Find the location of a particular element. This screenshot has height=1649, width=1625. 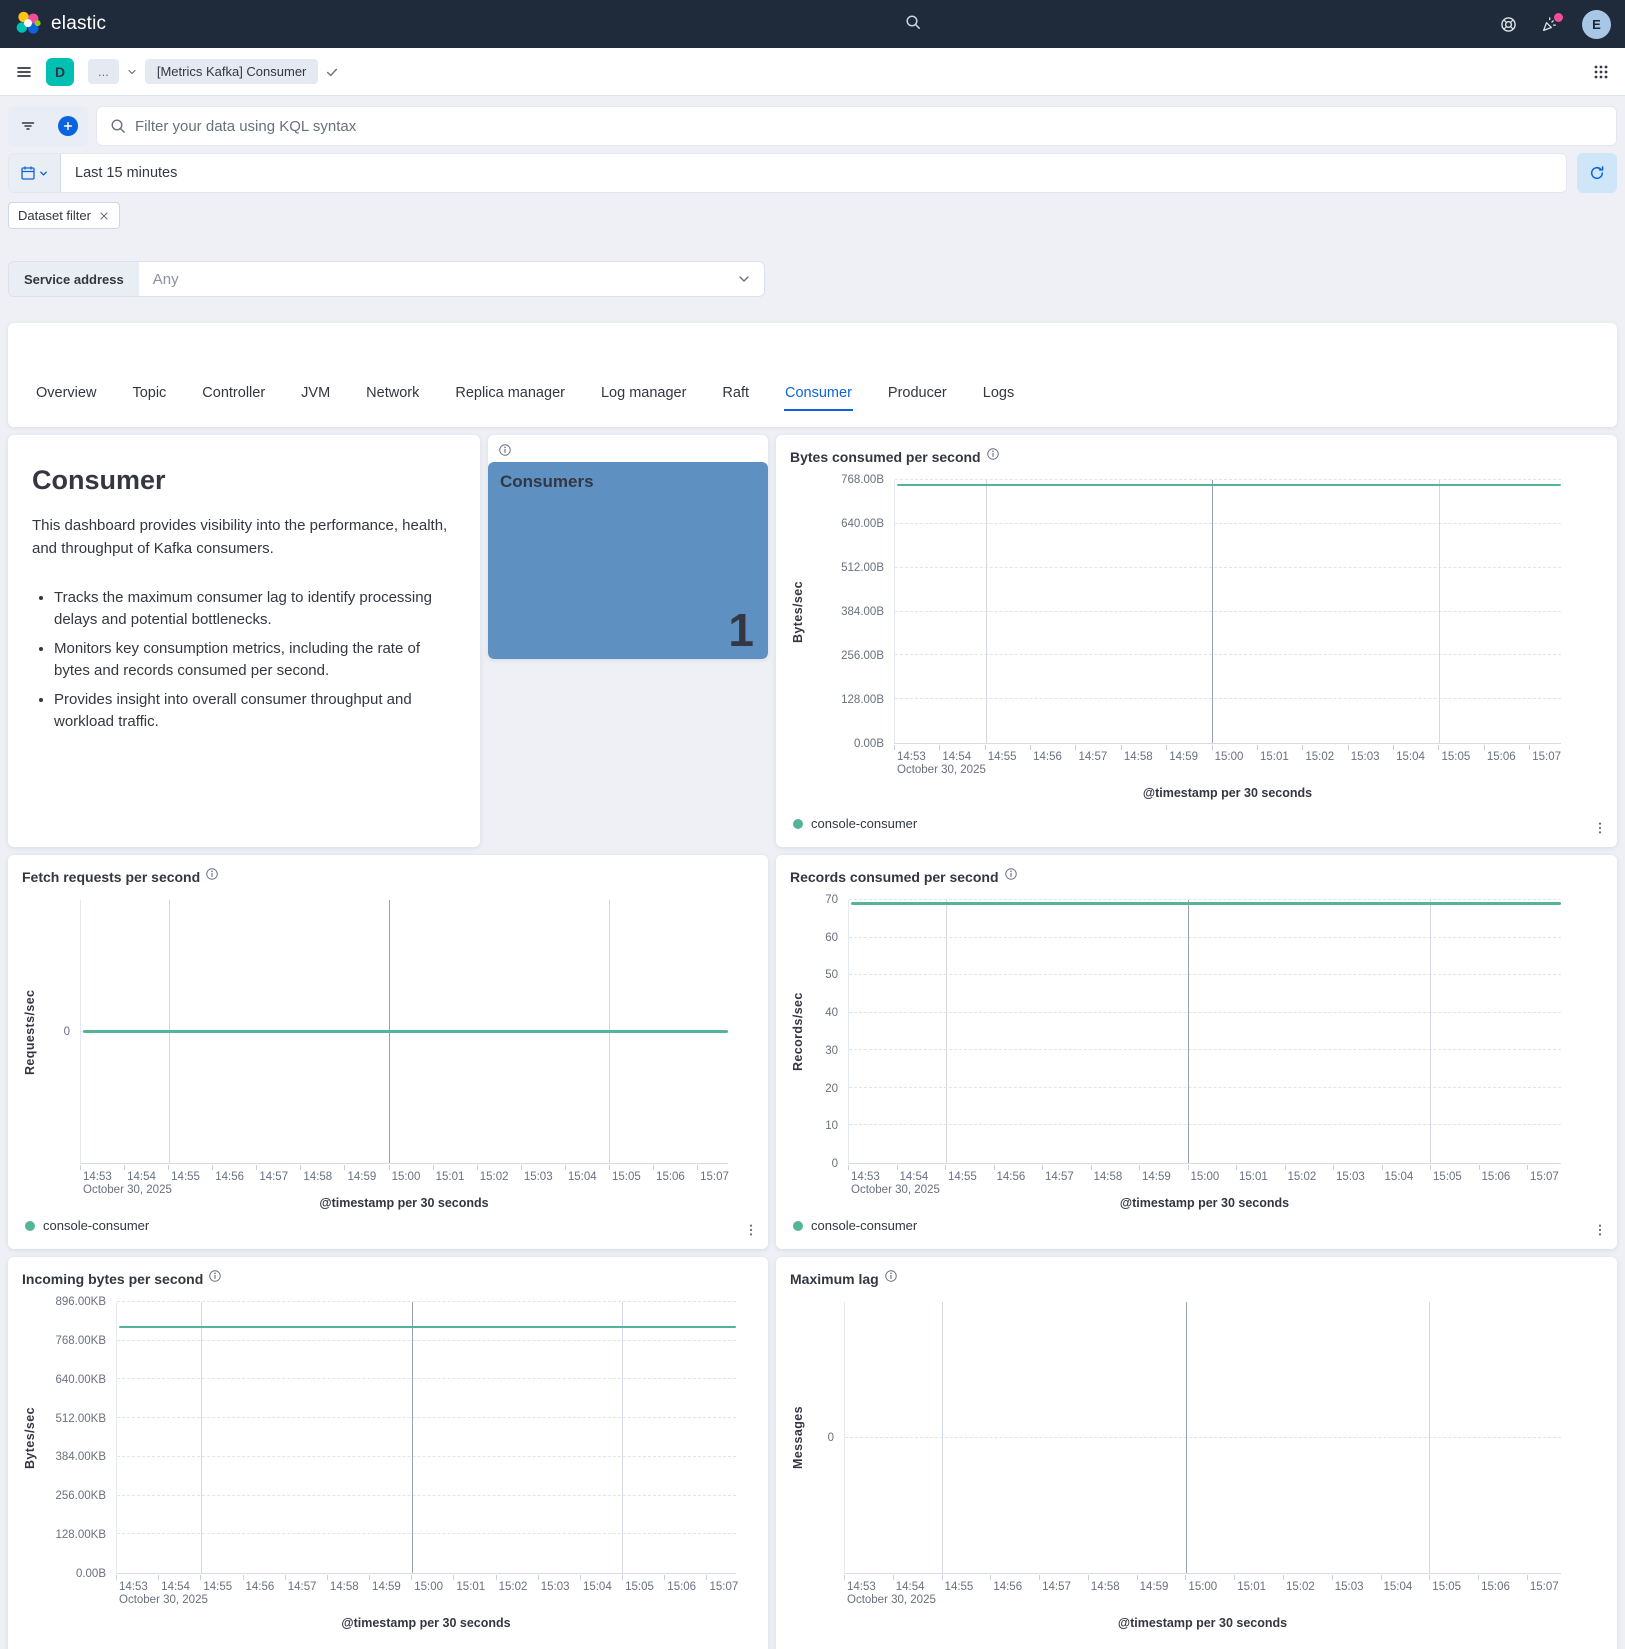

tab-producer: Producer is located at coordinates (917, 398).